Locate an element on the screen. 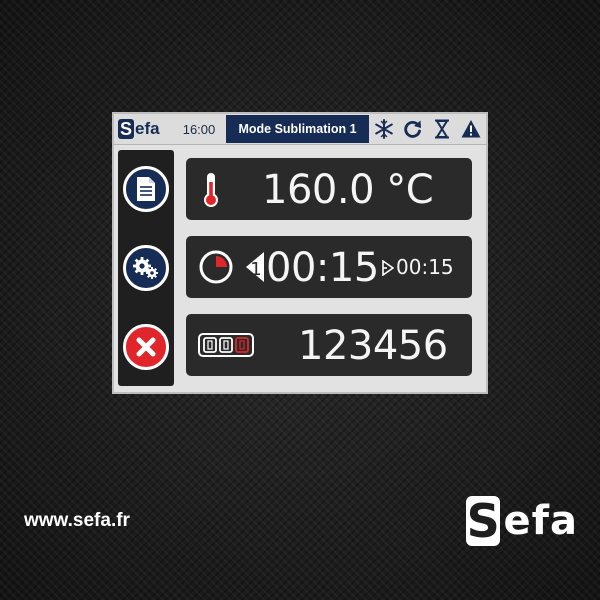 Image resolution: width=600 pixels, height=600 pixels. mode-selector: Mode Sublimation 1 is located at coordinates (297, 129).